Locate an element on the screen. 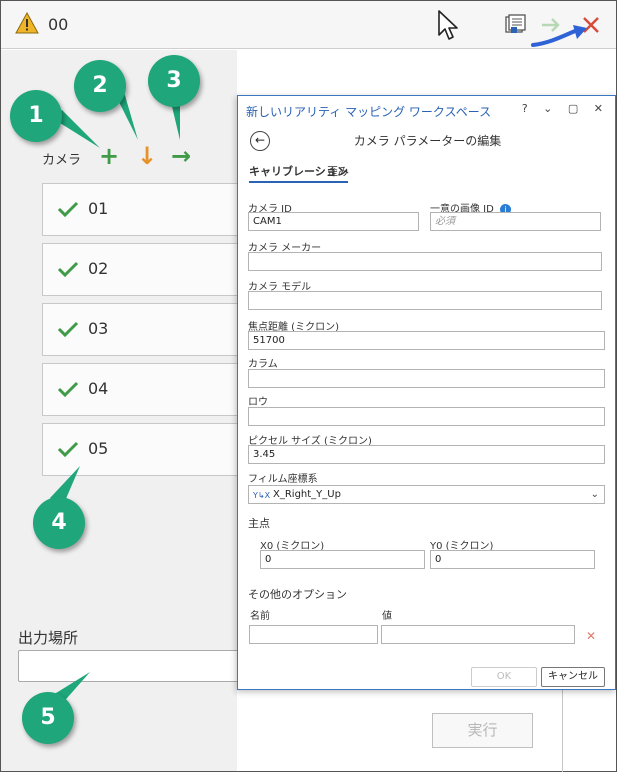 This screenshot has height=772, width=617. import-camera-button: ↓ is located at coordinates (147, 156).